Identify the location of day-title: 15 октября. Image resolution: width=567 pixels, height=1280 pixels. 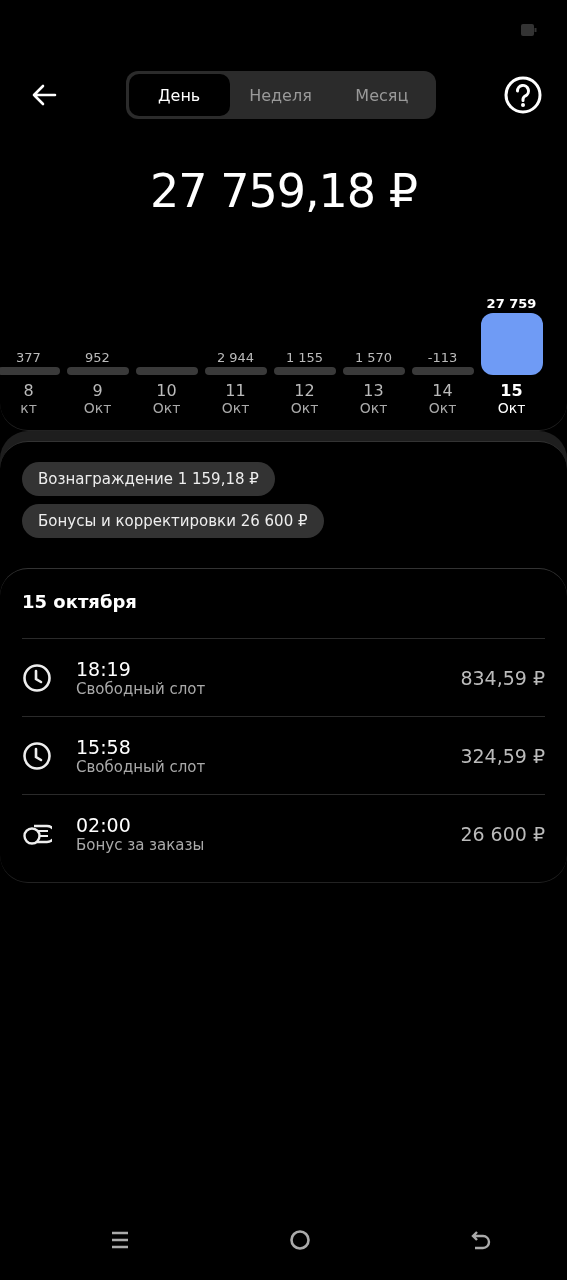
(283, 615).